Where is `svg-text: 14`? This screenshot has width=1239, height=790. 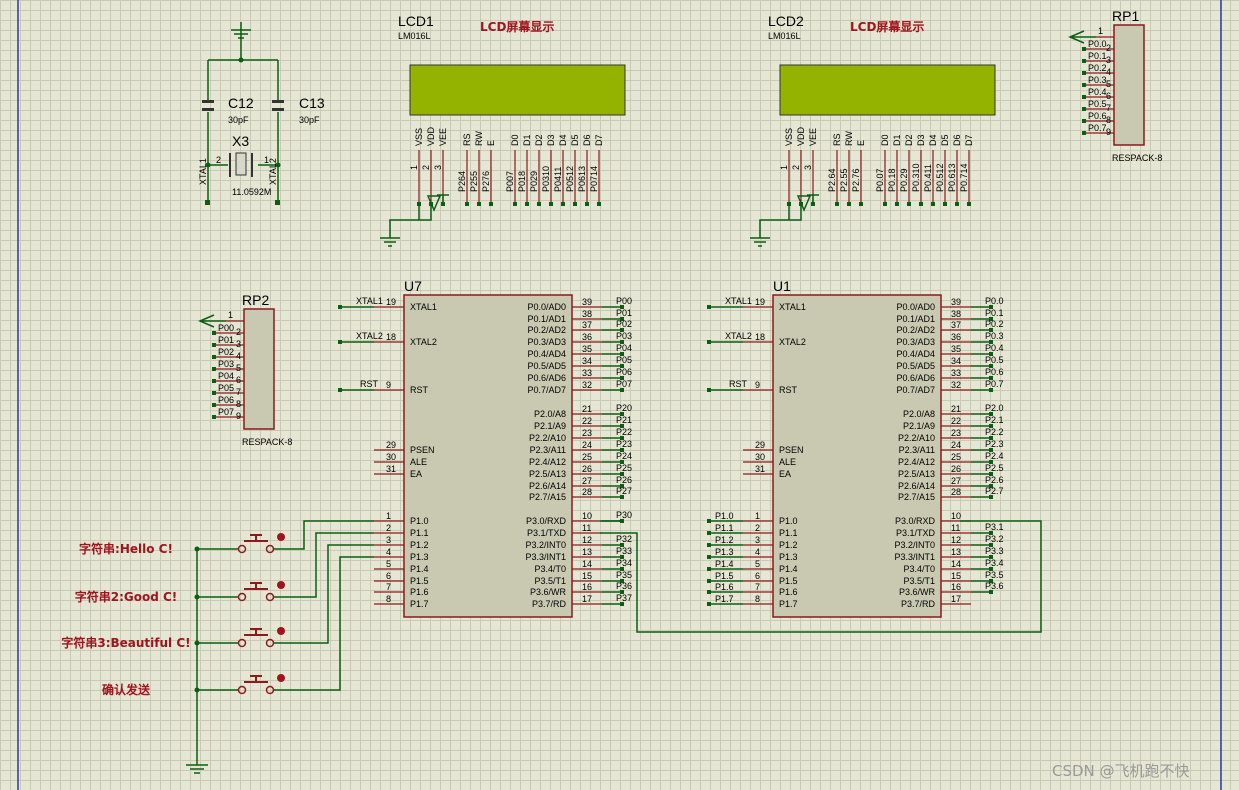
svg-text: 14 is located at coordinates (587, 564).